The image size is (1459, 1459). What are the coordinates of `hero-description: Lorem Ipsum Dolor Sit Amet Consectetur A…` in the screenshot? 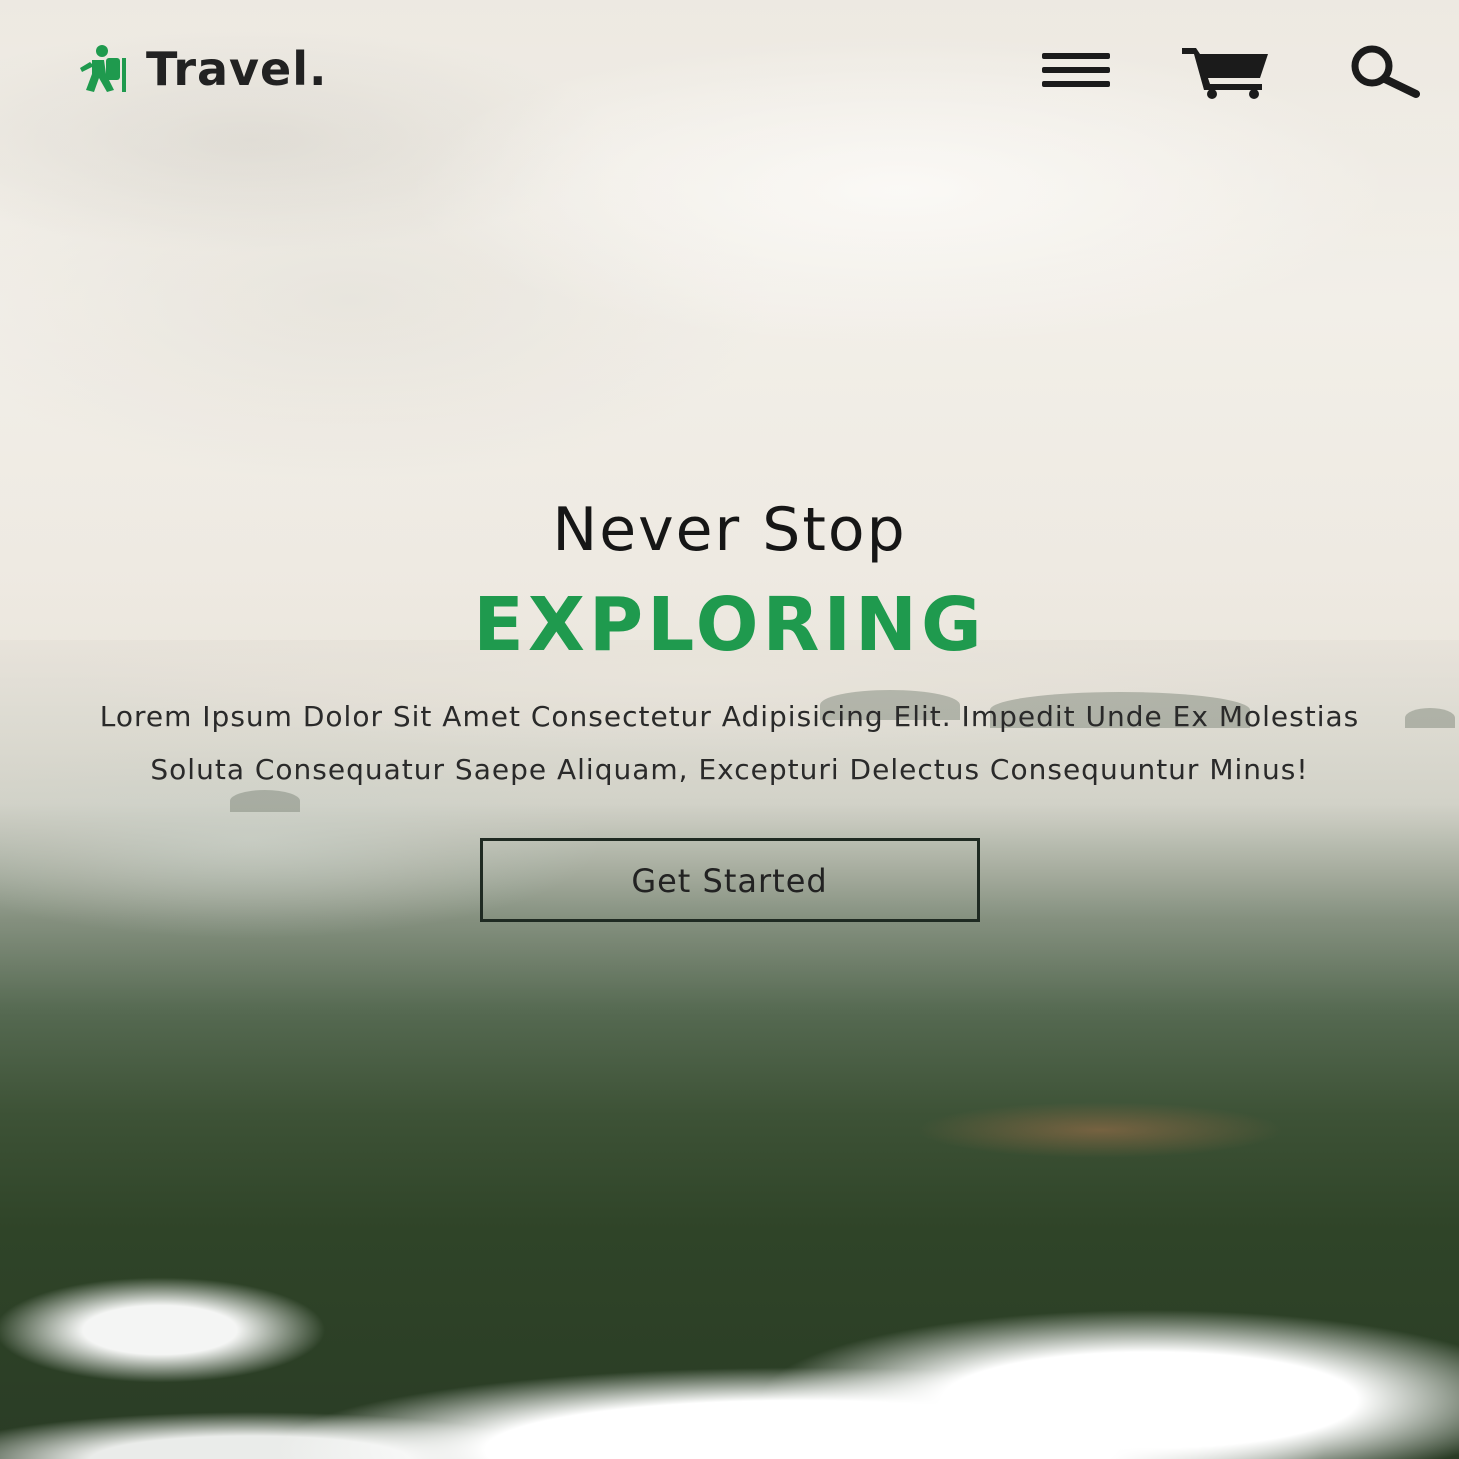 It's located at (729, 743).